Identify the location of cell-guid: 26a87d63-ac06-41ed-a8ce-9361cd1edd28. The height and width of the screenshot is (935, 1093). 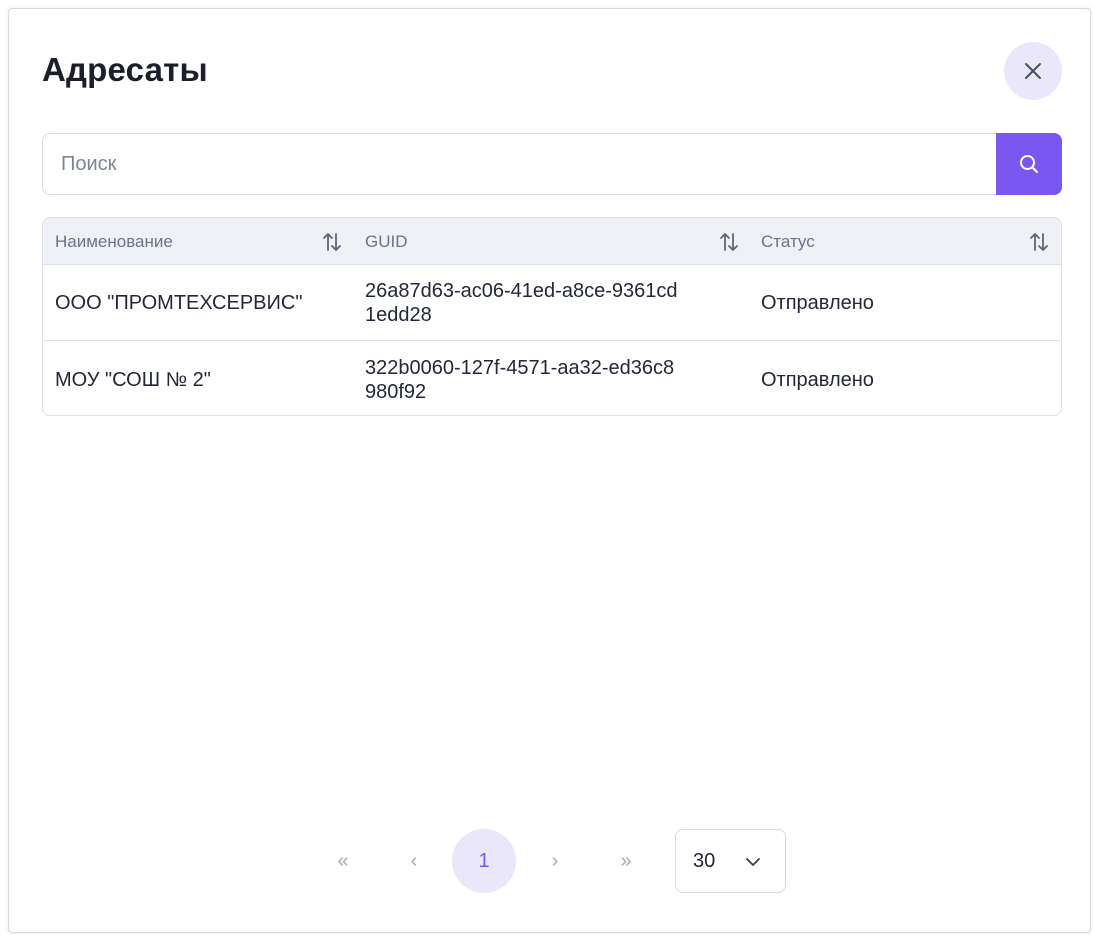
(521, 303).